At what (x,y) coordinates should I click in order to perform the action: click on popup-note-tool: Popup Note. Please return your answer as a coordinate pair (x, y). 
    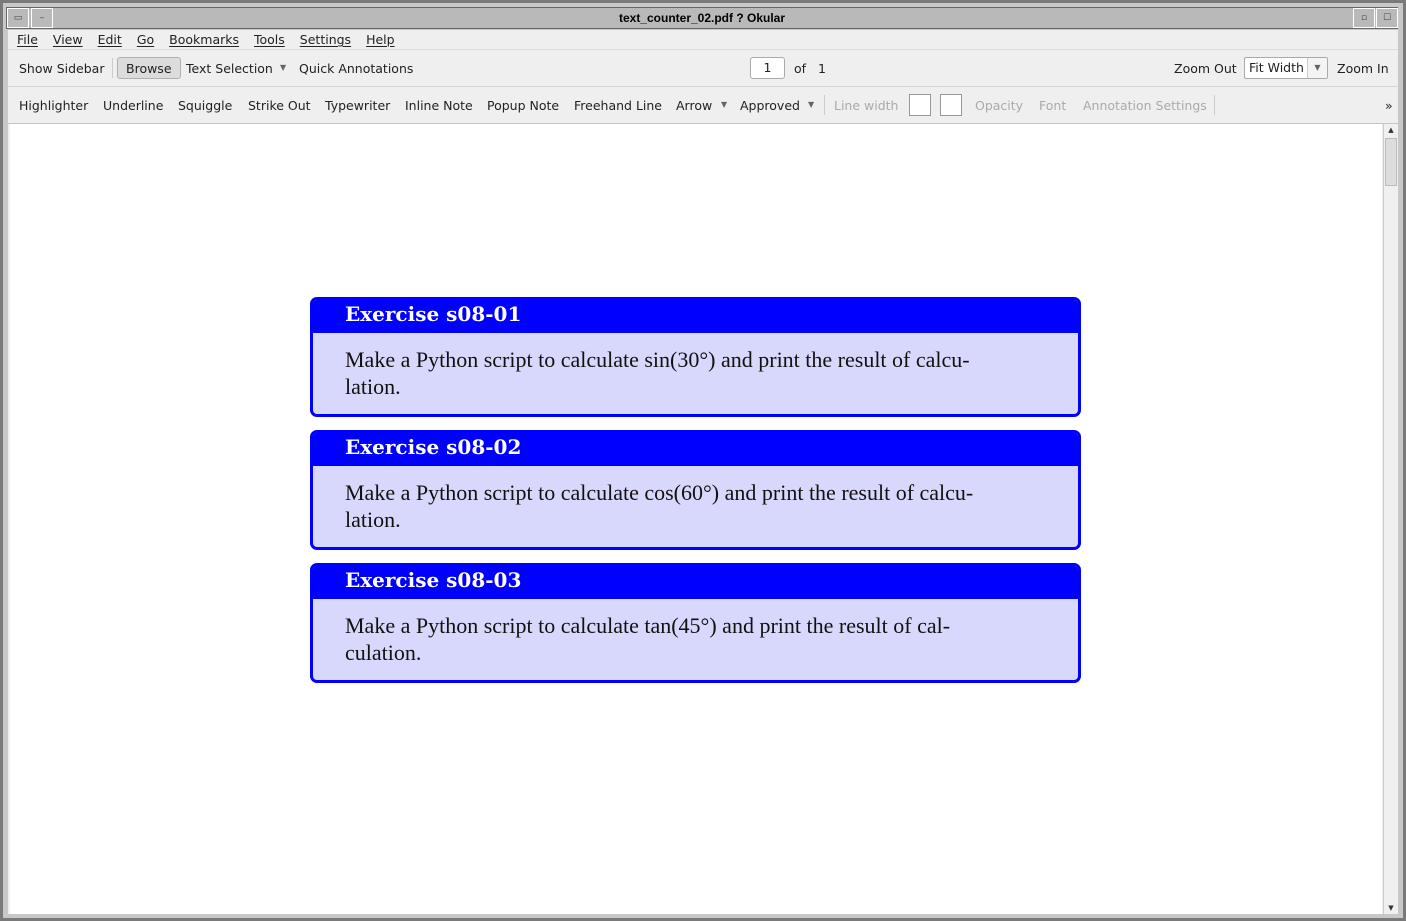
    Looking at the image, I should click on (523, 105).